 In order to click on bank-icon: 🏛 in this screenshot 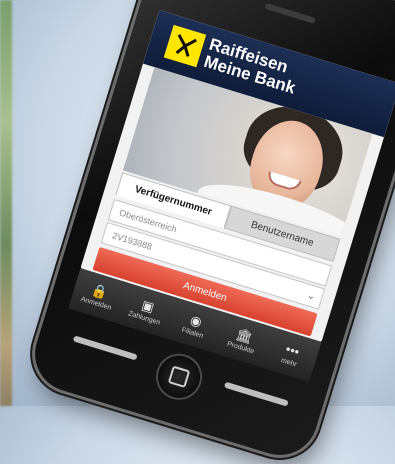, I will do `click(244, 335)`.